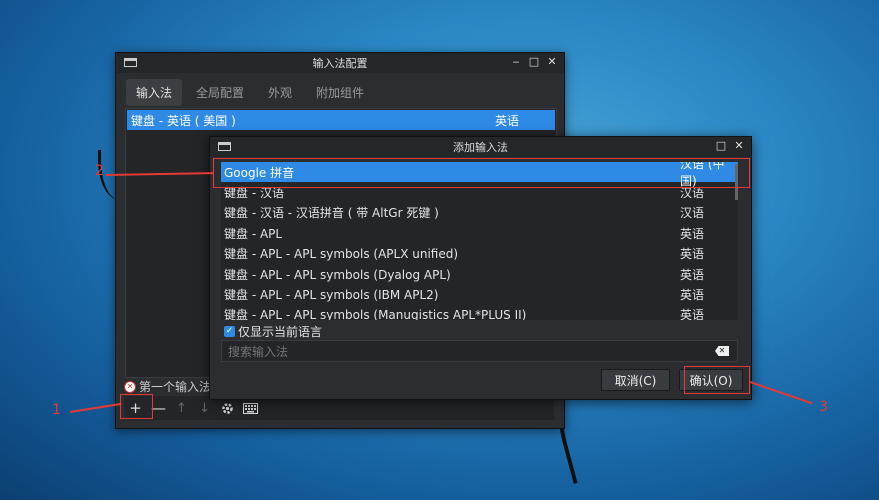 Image resolution: width=879 pixels, height=500 pixels. I want to click on tab-addons: 附加组件, so click(340, 92).